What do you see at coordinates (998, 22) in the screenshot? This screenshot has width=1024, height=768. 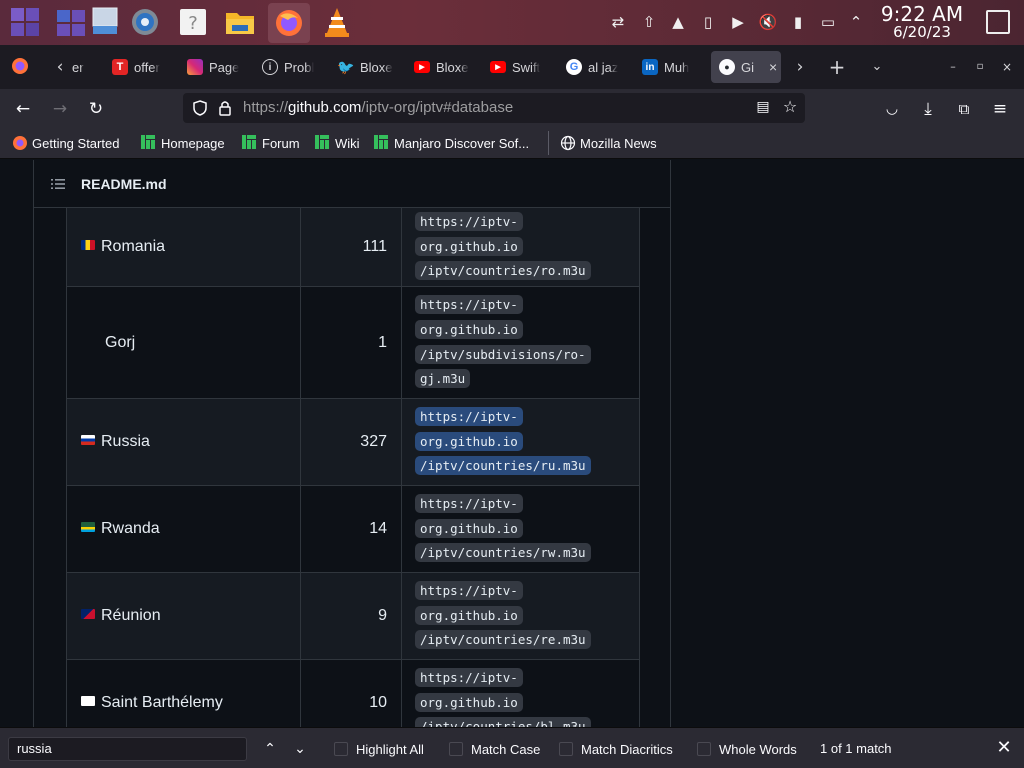 I see `show-desktop-button` at bounding box center [998, 22].